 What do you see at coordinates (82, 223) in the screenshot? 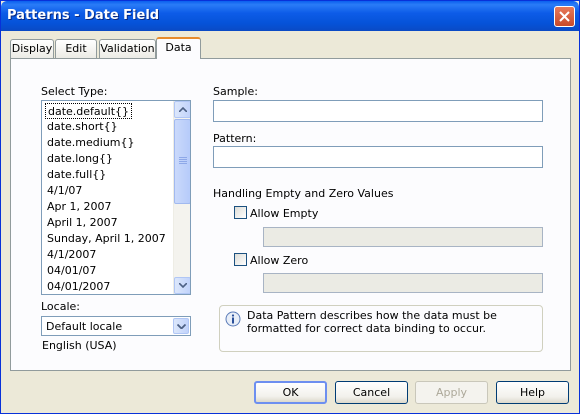
I see `list-item: April 1, 2007` at bounding box center [82, 223].